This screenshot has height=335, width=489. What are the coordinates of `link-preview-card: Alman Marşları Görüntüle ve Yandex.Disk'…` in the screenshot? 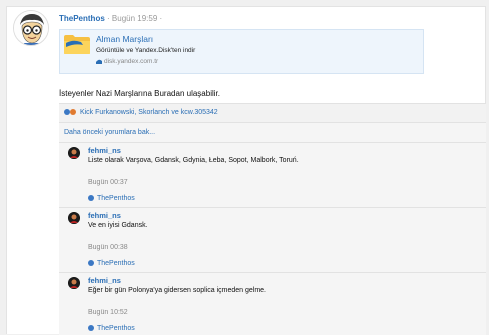 It's located at (241, 51).